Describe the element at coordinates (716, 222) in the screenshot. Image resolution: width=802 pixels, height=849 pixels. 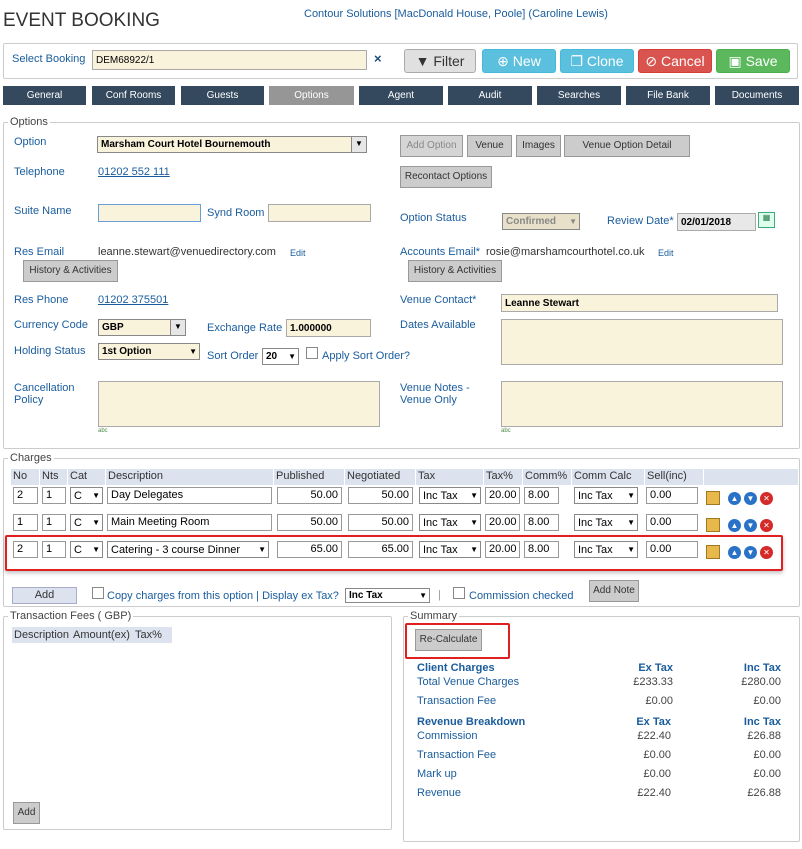
I see `review-date-input: 02/01/2018` at that location.